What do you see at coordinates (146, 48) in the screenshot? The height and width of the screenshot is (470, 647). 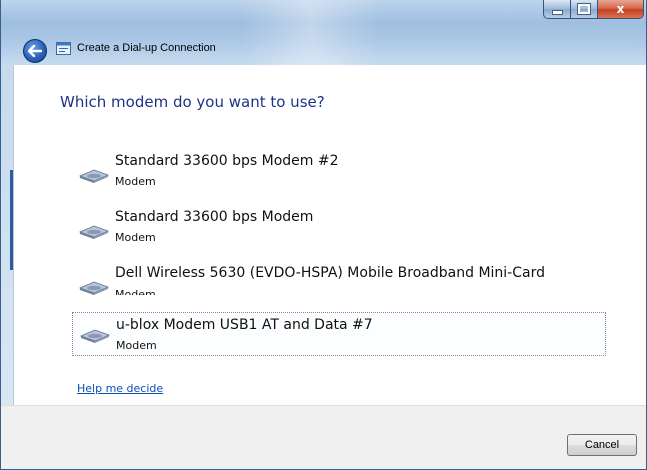 I see `window-title: Create a Dial-up Connection` at bounding box center [146, 48].